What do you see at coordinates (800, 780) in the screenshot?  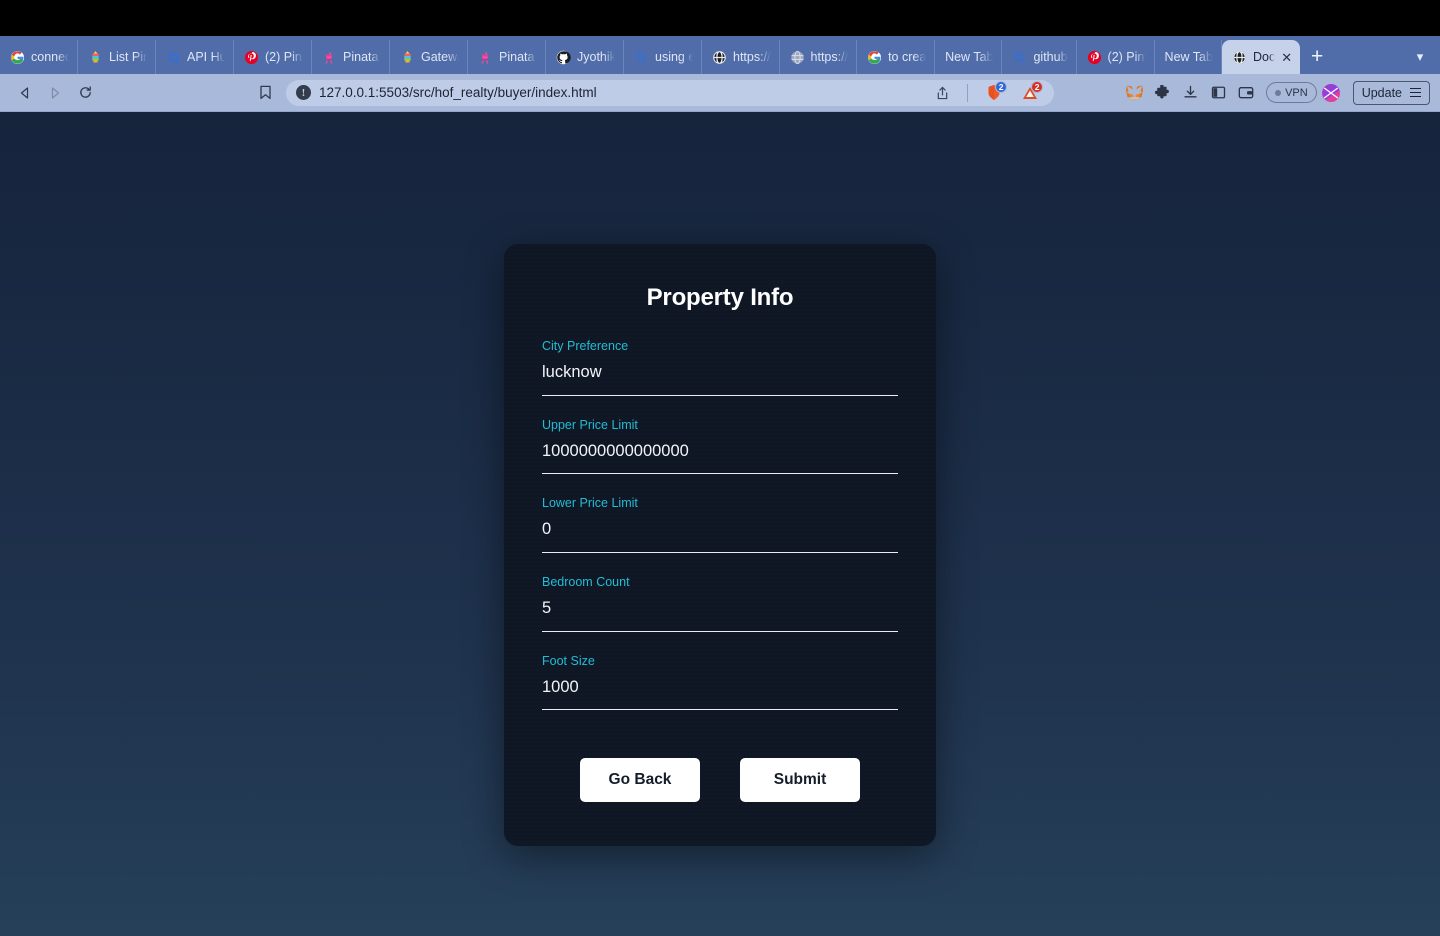 I see `submit-button: Submit` at bounding box center [800, 780].